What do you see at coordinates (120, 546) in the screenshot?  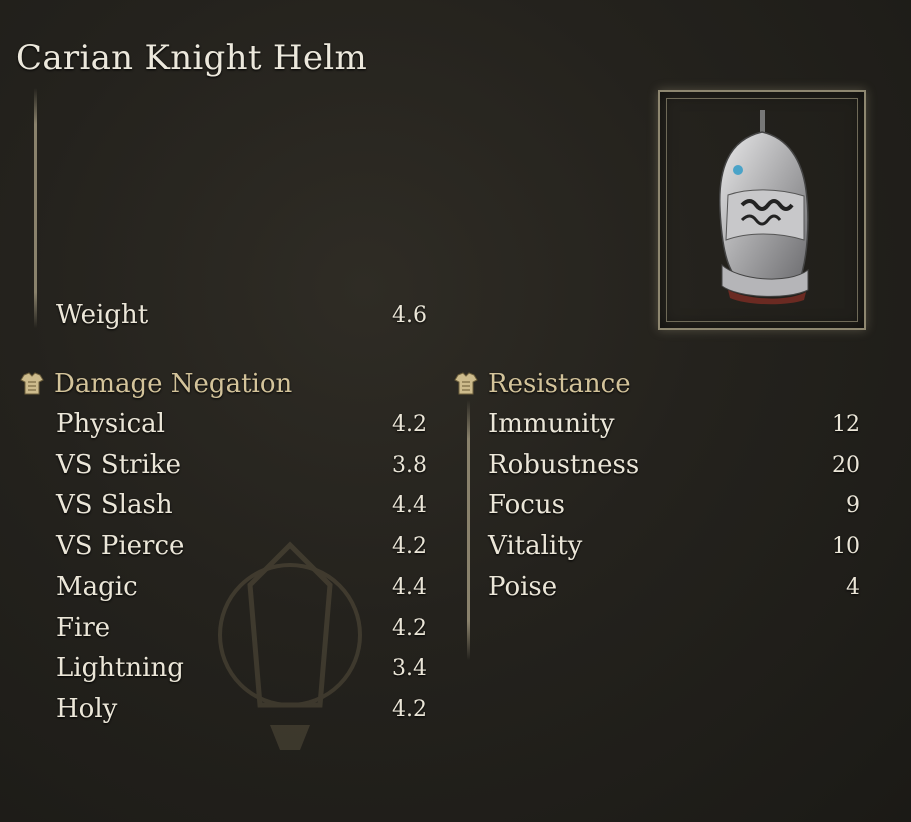 I see `dn-label: VS Pierce` at bounding box center [120, 546].